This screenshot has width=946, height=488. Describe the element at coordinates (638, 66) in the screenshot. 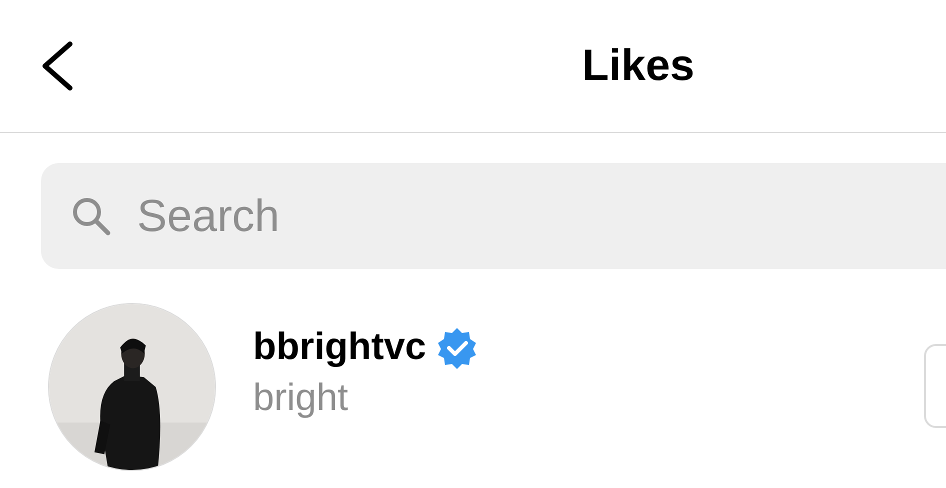

I see `page-title: Likes` at that location.